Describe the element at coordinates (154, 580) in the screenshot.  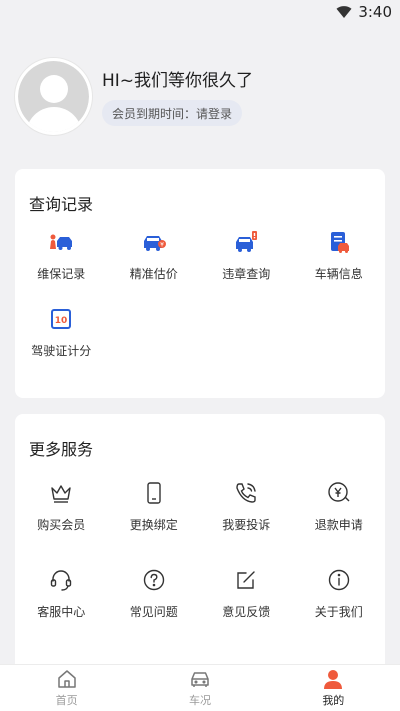
I see `question-icon` at that location.